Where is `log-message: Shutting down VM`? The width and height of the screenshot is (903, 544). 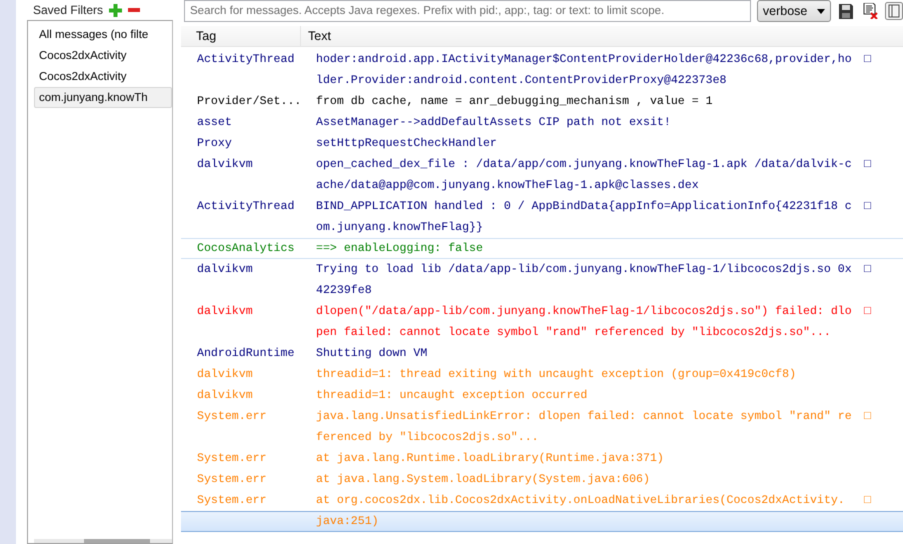
log-message: Shutting down VM is located at coordinates (372, 353).